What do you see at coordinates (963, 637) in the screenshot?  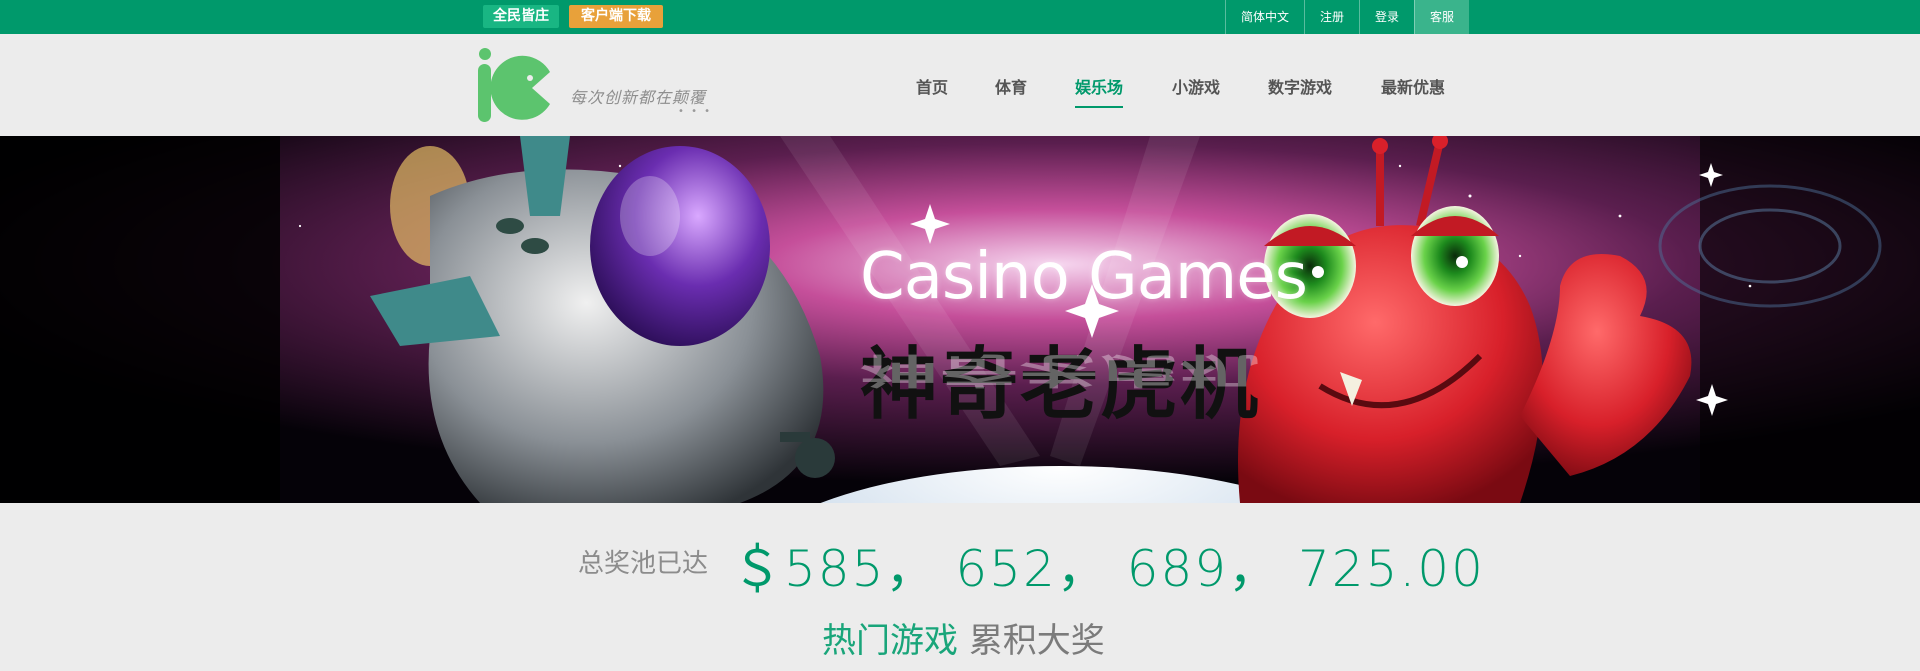 I see `jackpot-subtitle: 热门游戏 累积大奖` at bounding box center [963, 637].